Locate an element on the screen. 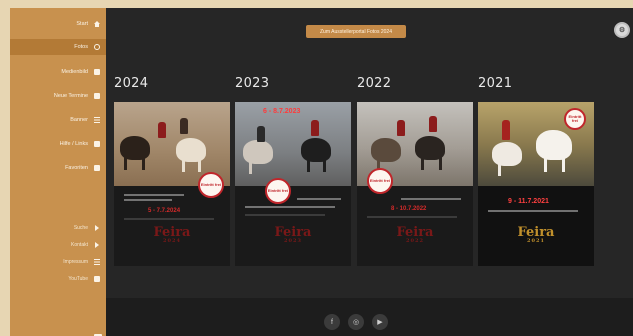 The width and height of the screenshot is (633, 336). portal-button: Zum Ausstellerportal Fotos 2024 is located at coordinates (356, 31).